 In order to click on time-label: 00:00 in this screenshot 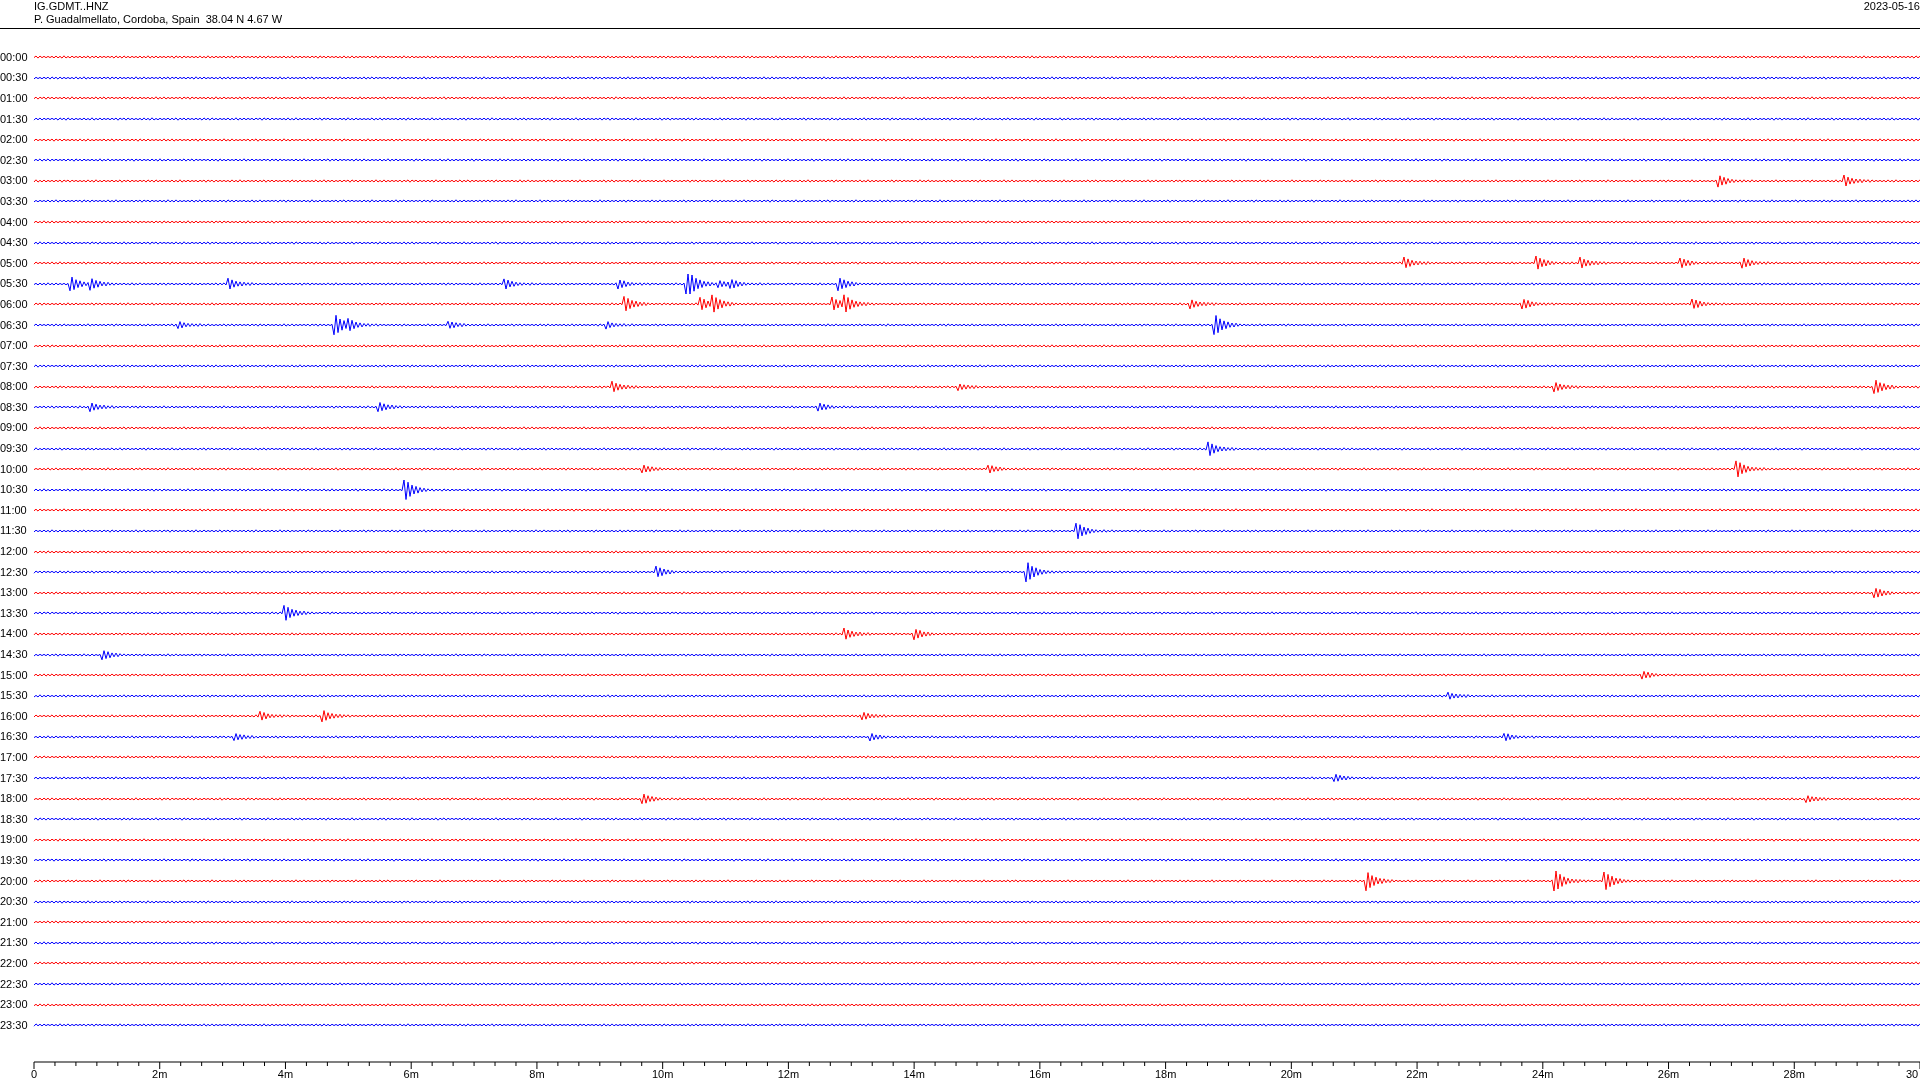, I will do `click(14, 57)`.